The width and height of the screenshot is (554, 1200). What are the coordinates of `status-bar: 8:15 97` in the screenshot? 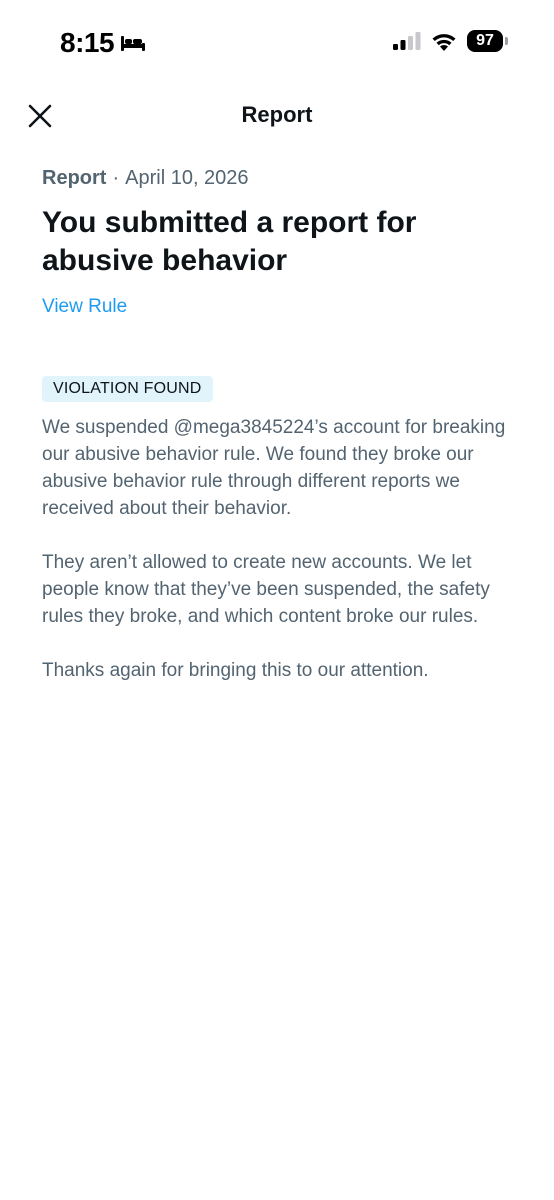 It's located at (277, 42).